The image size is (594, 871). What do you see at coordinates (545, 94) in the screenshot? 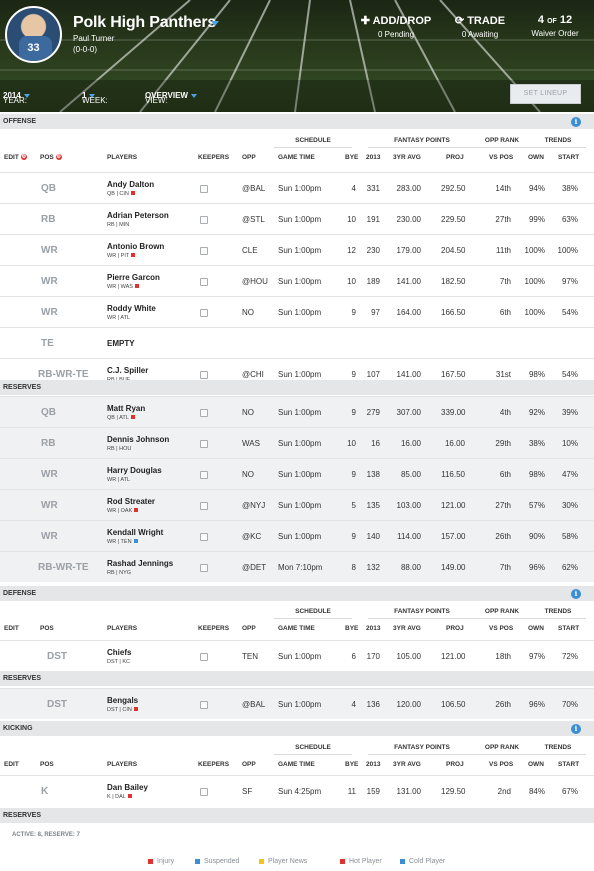
I see `set-lineup-button: SET LINEUP` at bounding box center [545, 94].